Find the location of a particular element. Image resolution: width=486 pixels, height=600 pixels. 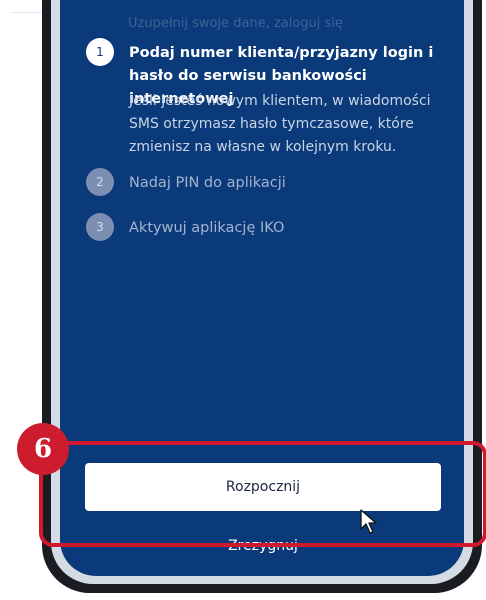

step-3-number: 3 is located at coordinates (100, 227).